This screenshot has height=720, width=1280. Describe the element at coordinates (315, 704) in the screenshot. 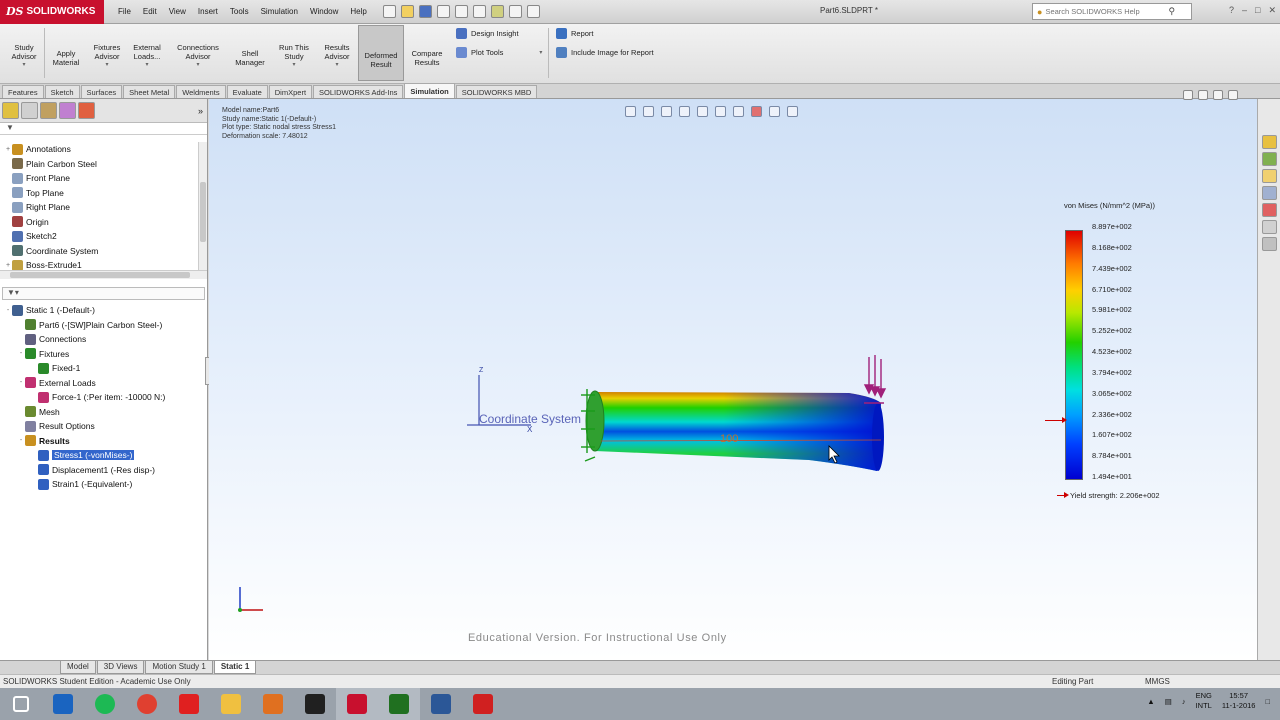

I see `taskbar-xming` at that location.